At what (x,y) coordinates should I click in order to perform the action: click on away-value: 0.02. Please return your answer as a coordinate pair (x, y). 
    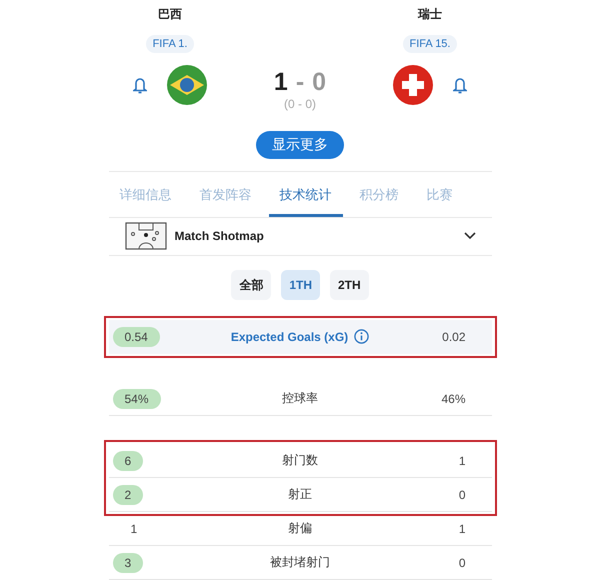
    Looking at the image, I should click on (453, 337).